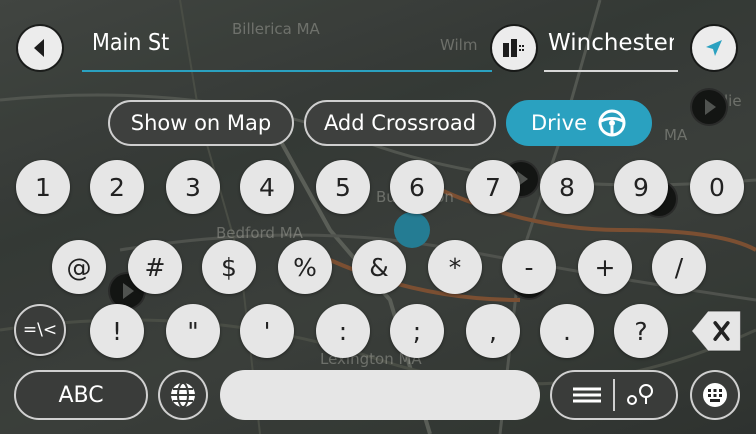 The width and height of the screenshot is (756, 434). What do you see at coordinates (305, 267) in the screenshot?
I see `key-percent: %` at bounding box center [305, 267].